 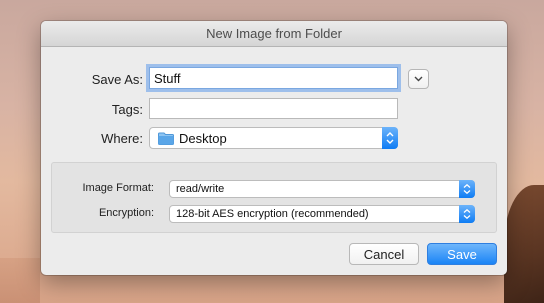 I want to click on image-format-stepper, so click(x=467, y=189).